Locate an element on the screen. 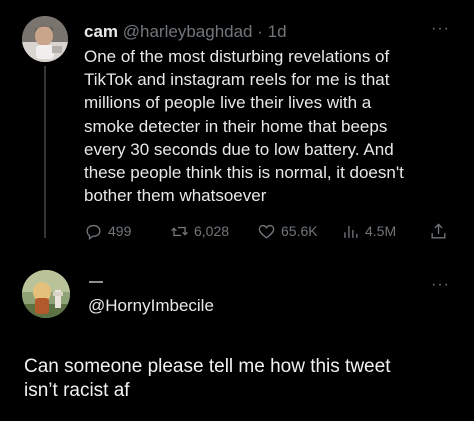 This screenshot has width=474, height=421. tweet-header: cam @harleybaghdad · 1d is located at coordinates (185, 32).